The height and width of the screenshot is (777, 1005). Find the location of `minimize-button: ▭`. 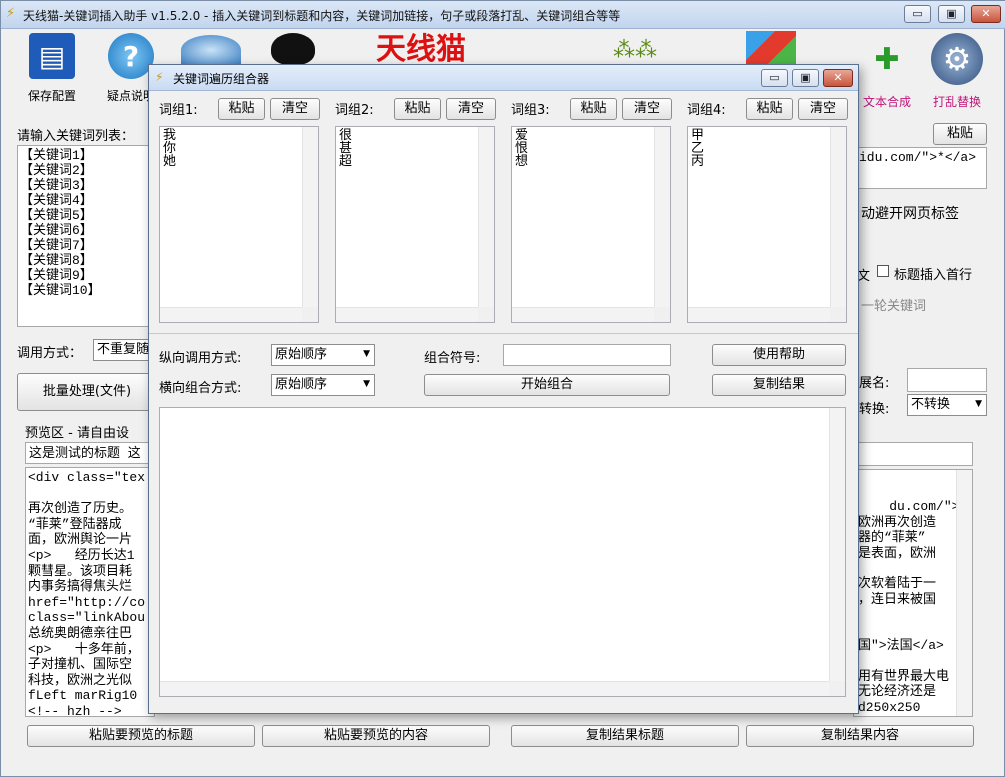

minimize-button: ▭ is located at coordinates (917, 14).